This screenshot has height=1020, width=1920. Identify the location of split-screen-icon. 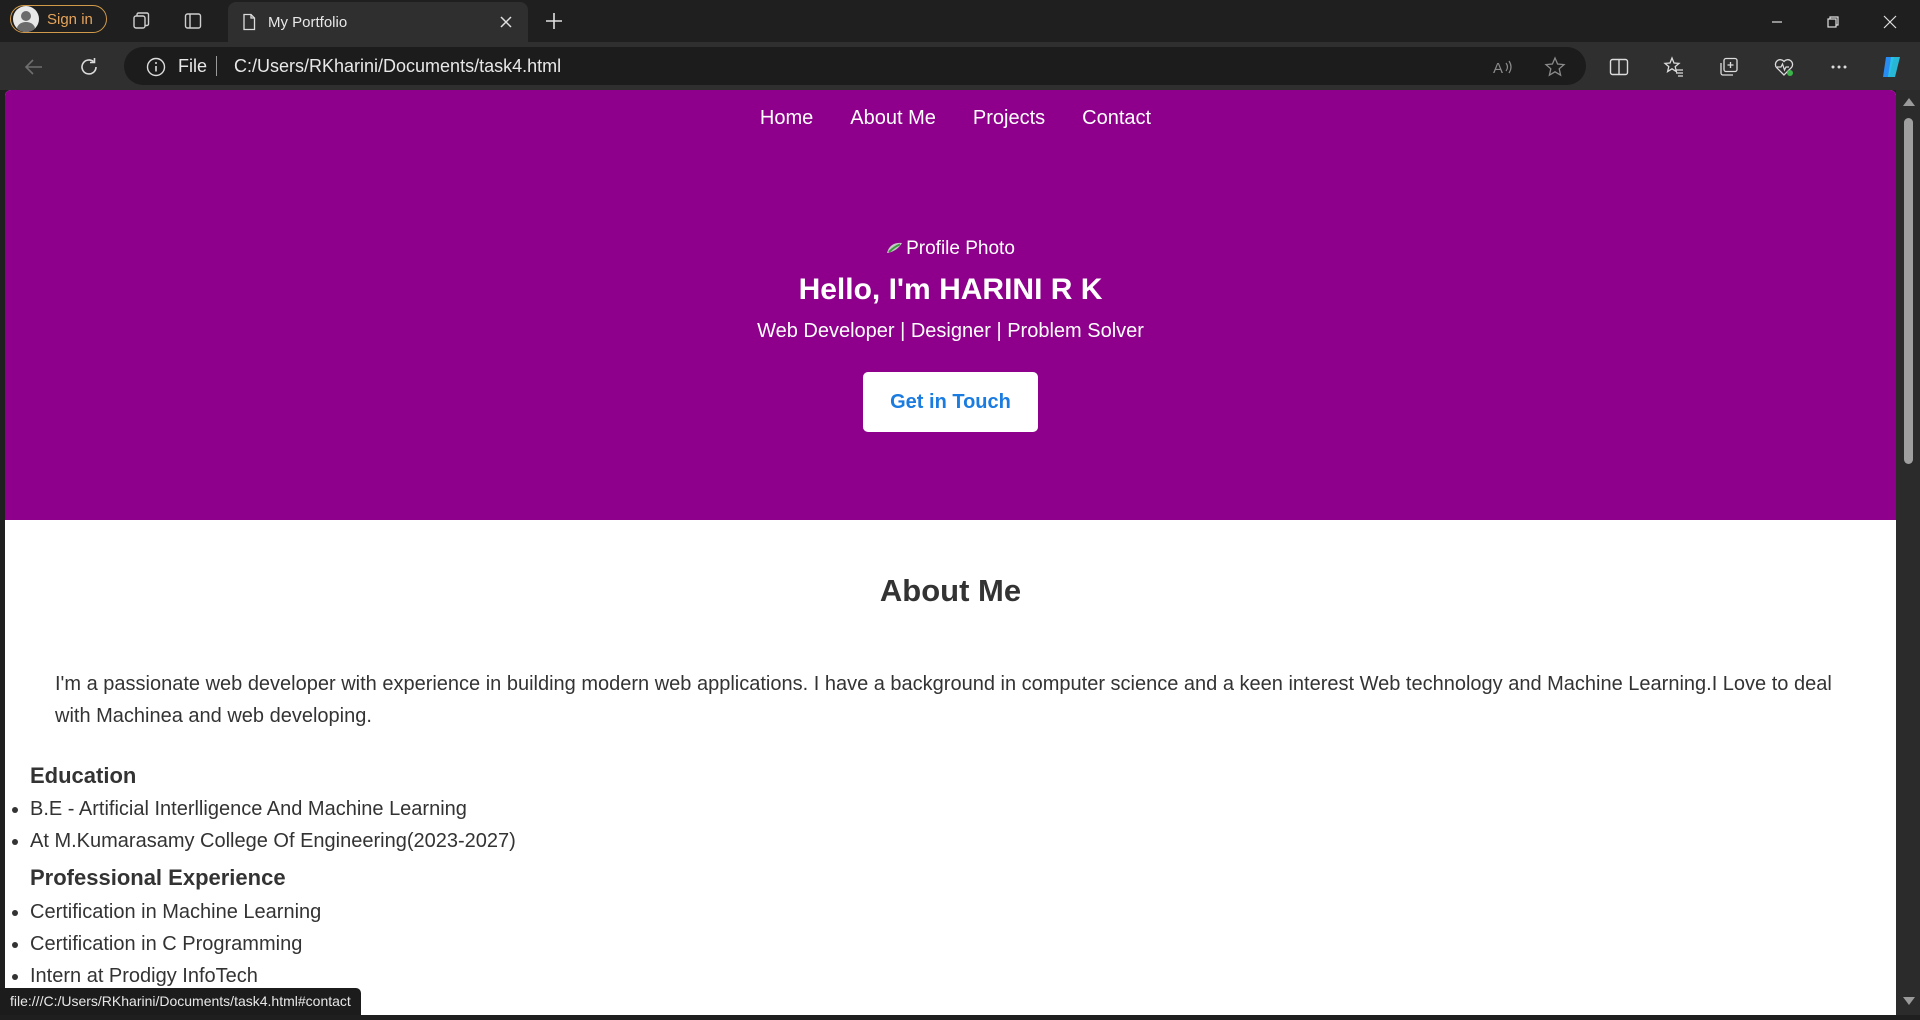
(1619, 67).